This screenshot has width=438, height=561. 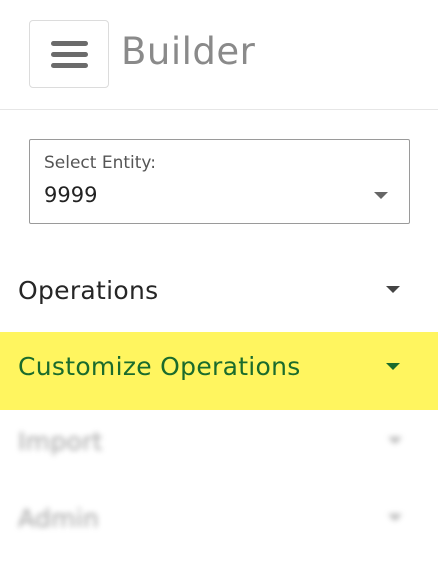 I want to click on nav-item-customize-operations: Customize Operations, so click(x=219, y=371).